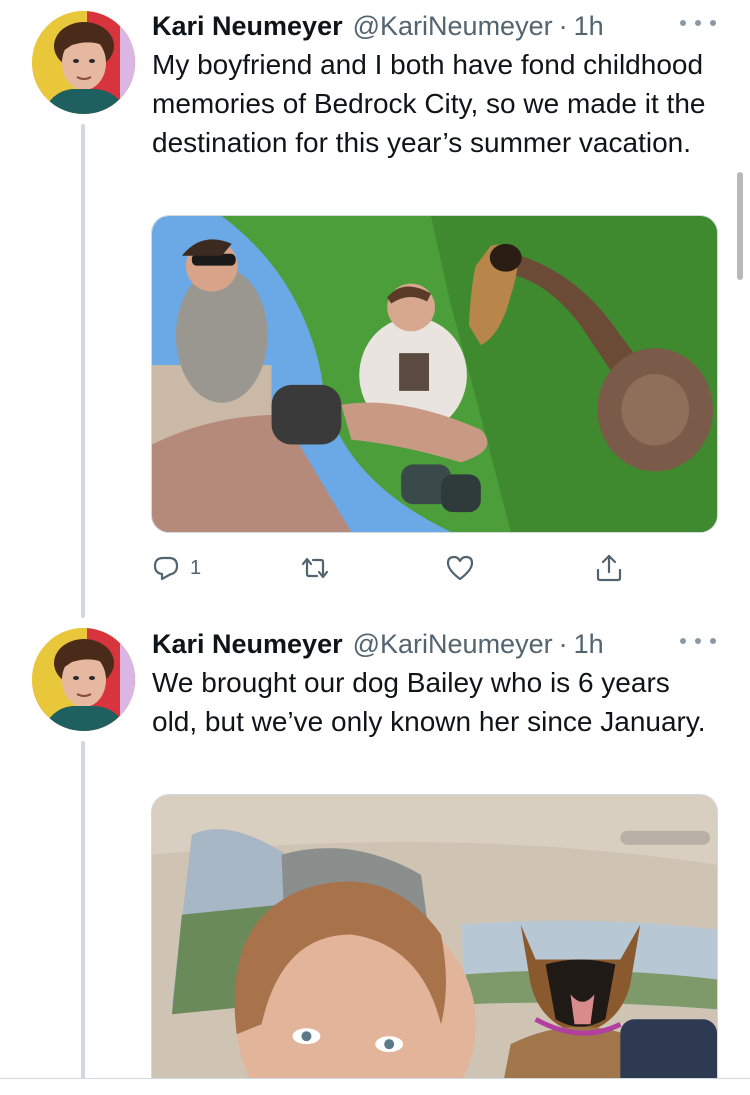  I want to click on reply-count: 1, so click(196, 567).